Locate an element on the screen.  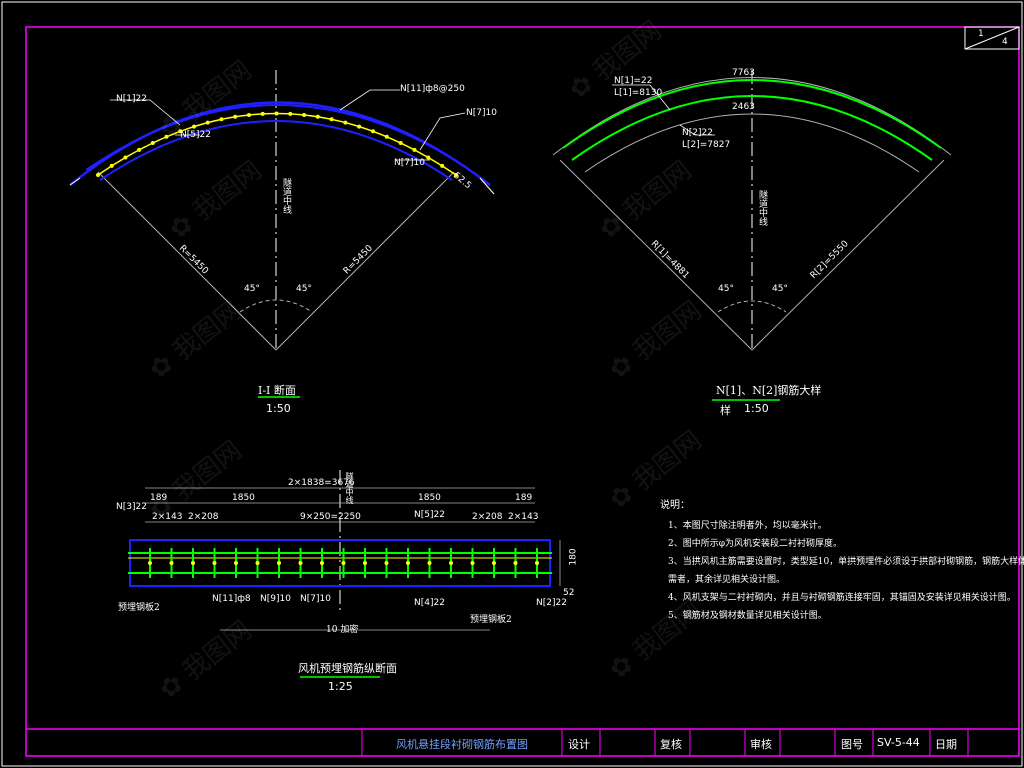
detail-title: N[1]、N[2]钢筋大样 is located at coordinates (769, 390).